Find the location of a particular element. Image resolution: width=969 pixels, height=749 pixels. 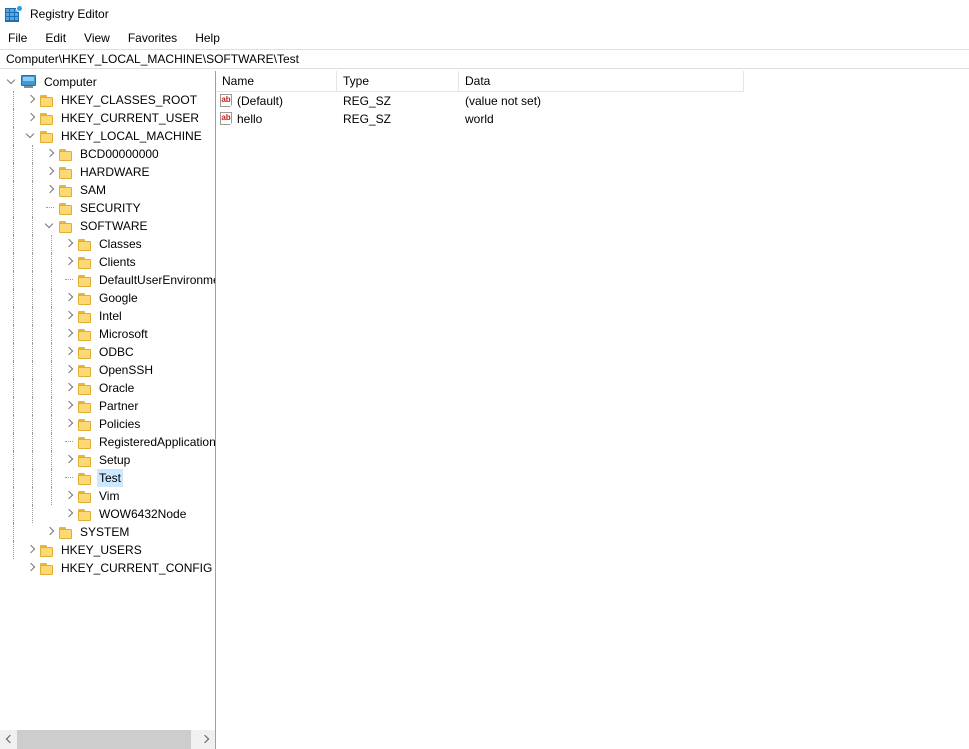

tree-node-partner: Partner is located at coordinates (107, 406).